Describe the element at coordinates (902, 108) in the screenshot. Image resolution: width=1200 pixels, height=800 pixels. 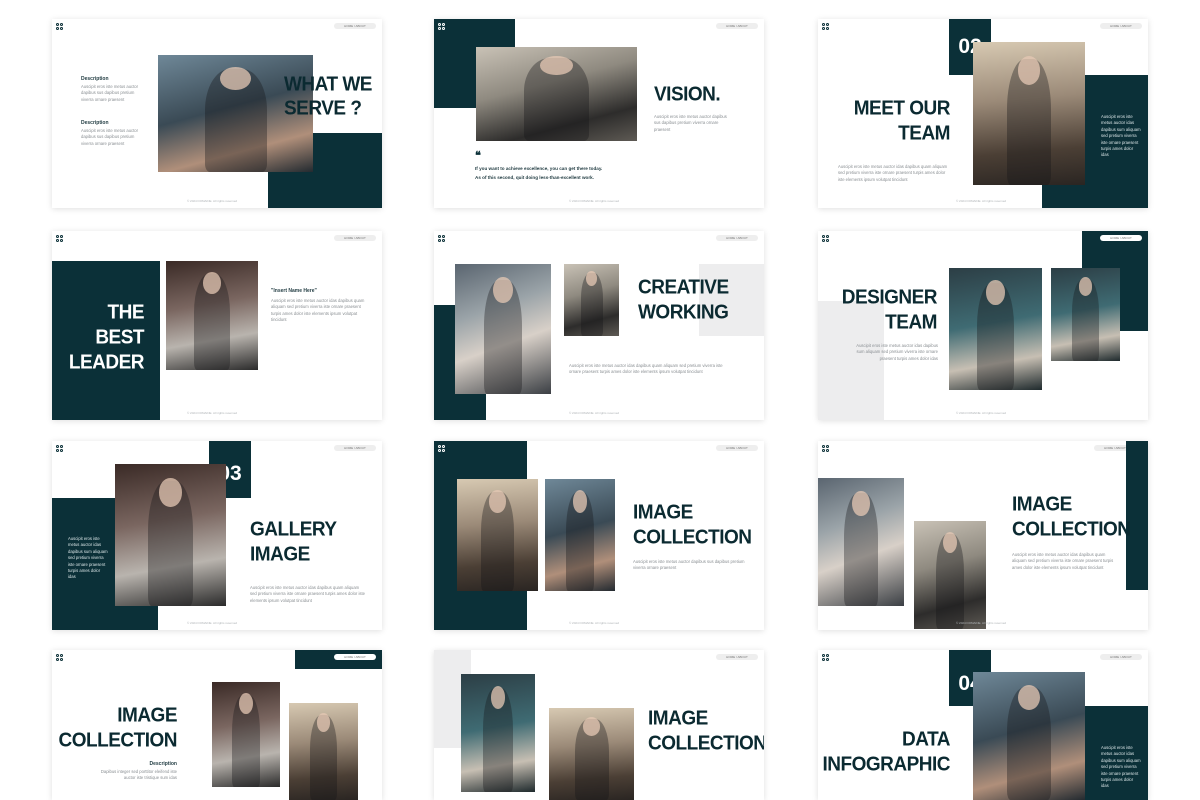
I see `slide-title: MEET OUR` at that location.